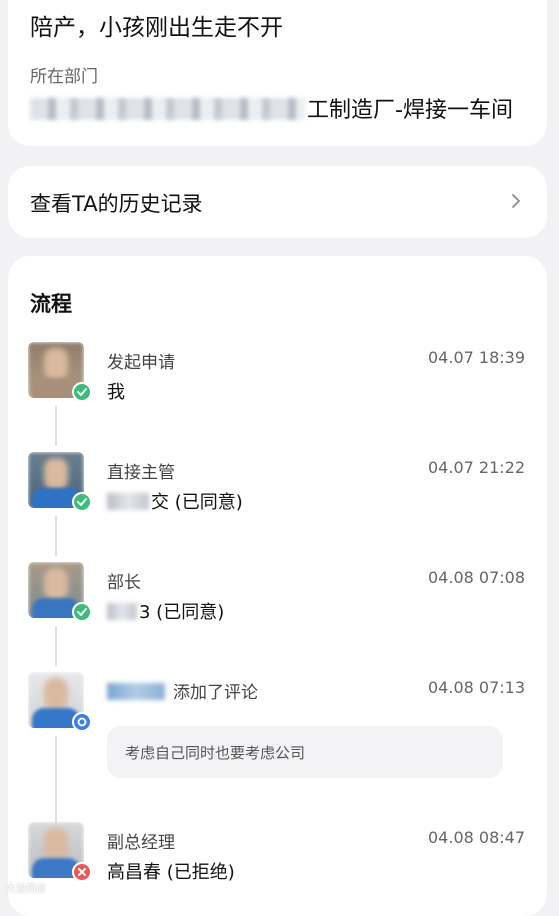 This screenshot has height=916, width=559. I want to click on comment-bubble: 考虑自己同时也要考虑公司, so click(305, 752).